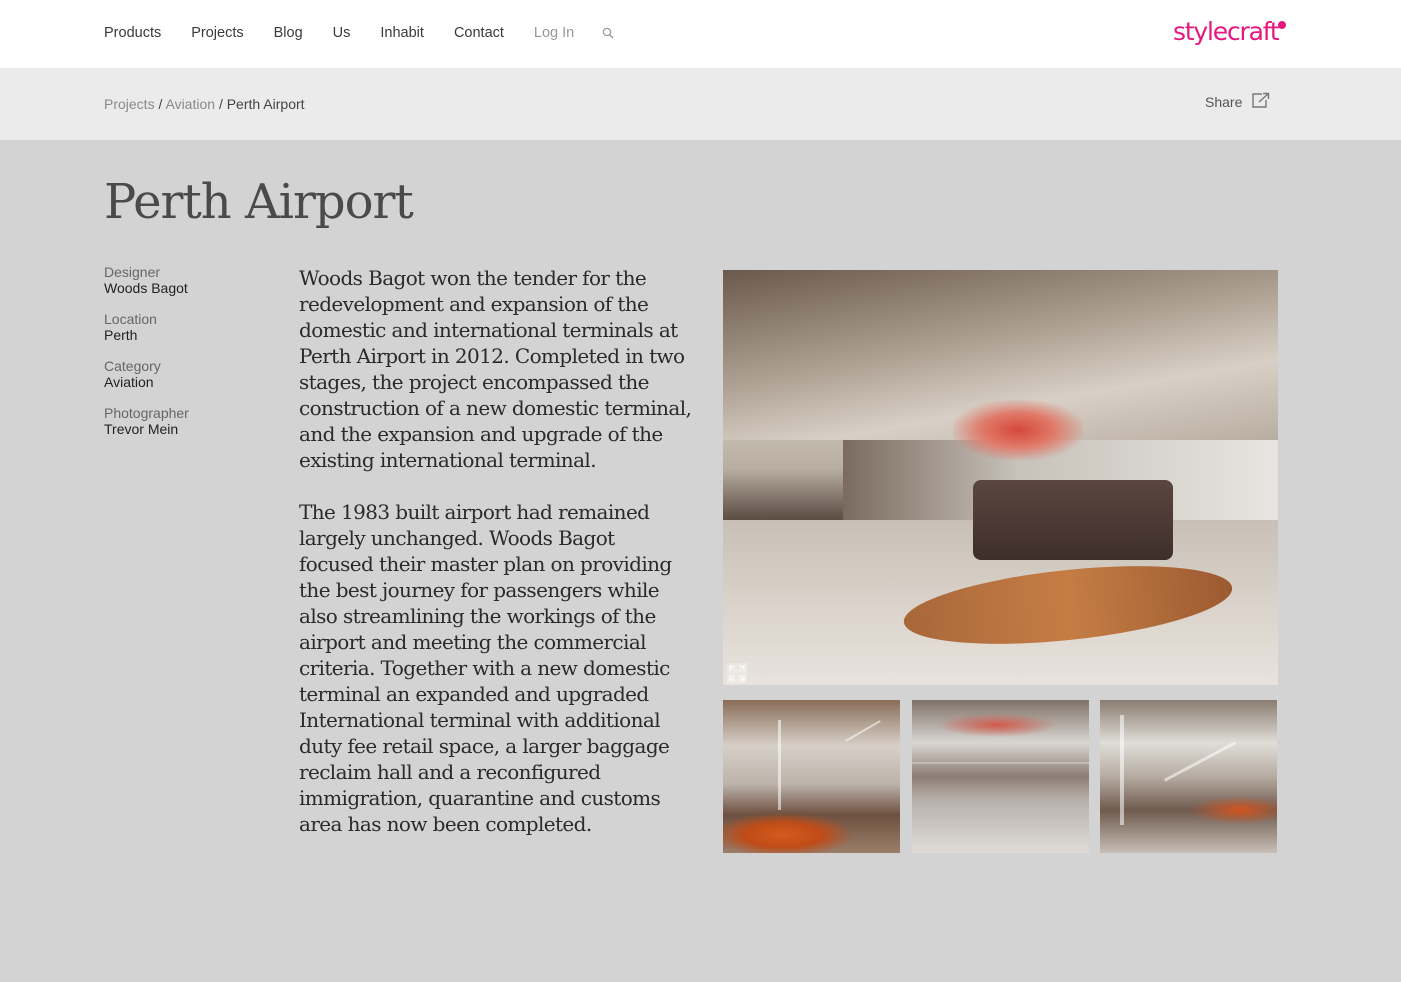 This screenshot has height=982, width=1401. What do you see at coordinates (1018, 430) in the screenshot?
I see `photo-sculpture` at bounding box center [1018, 430].